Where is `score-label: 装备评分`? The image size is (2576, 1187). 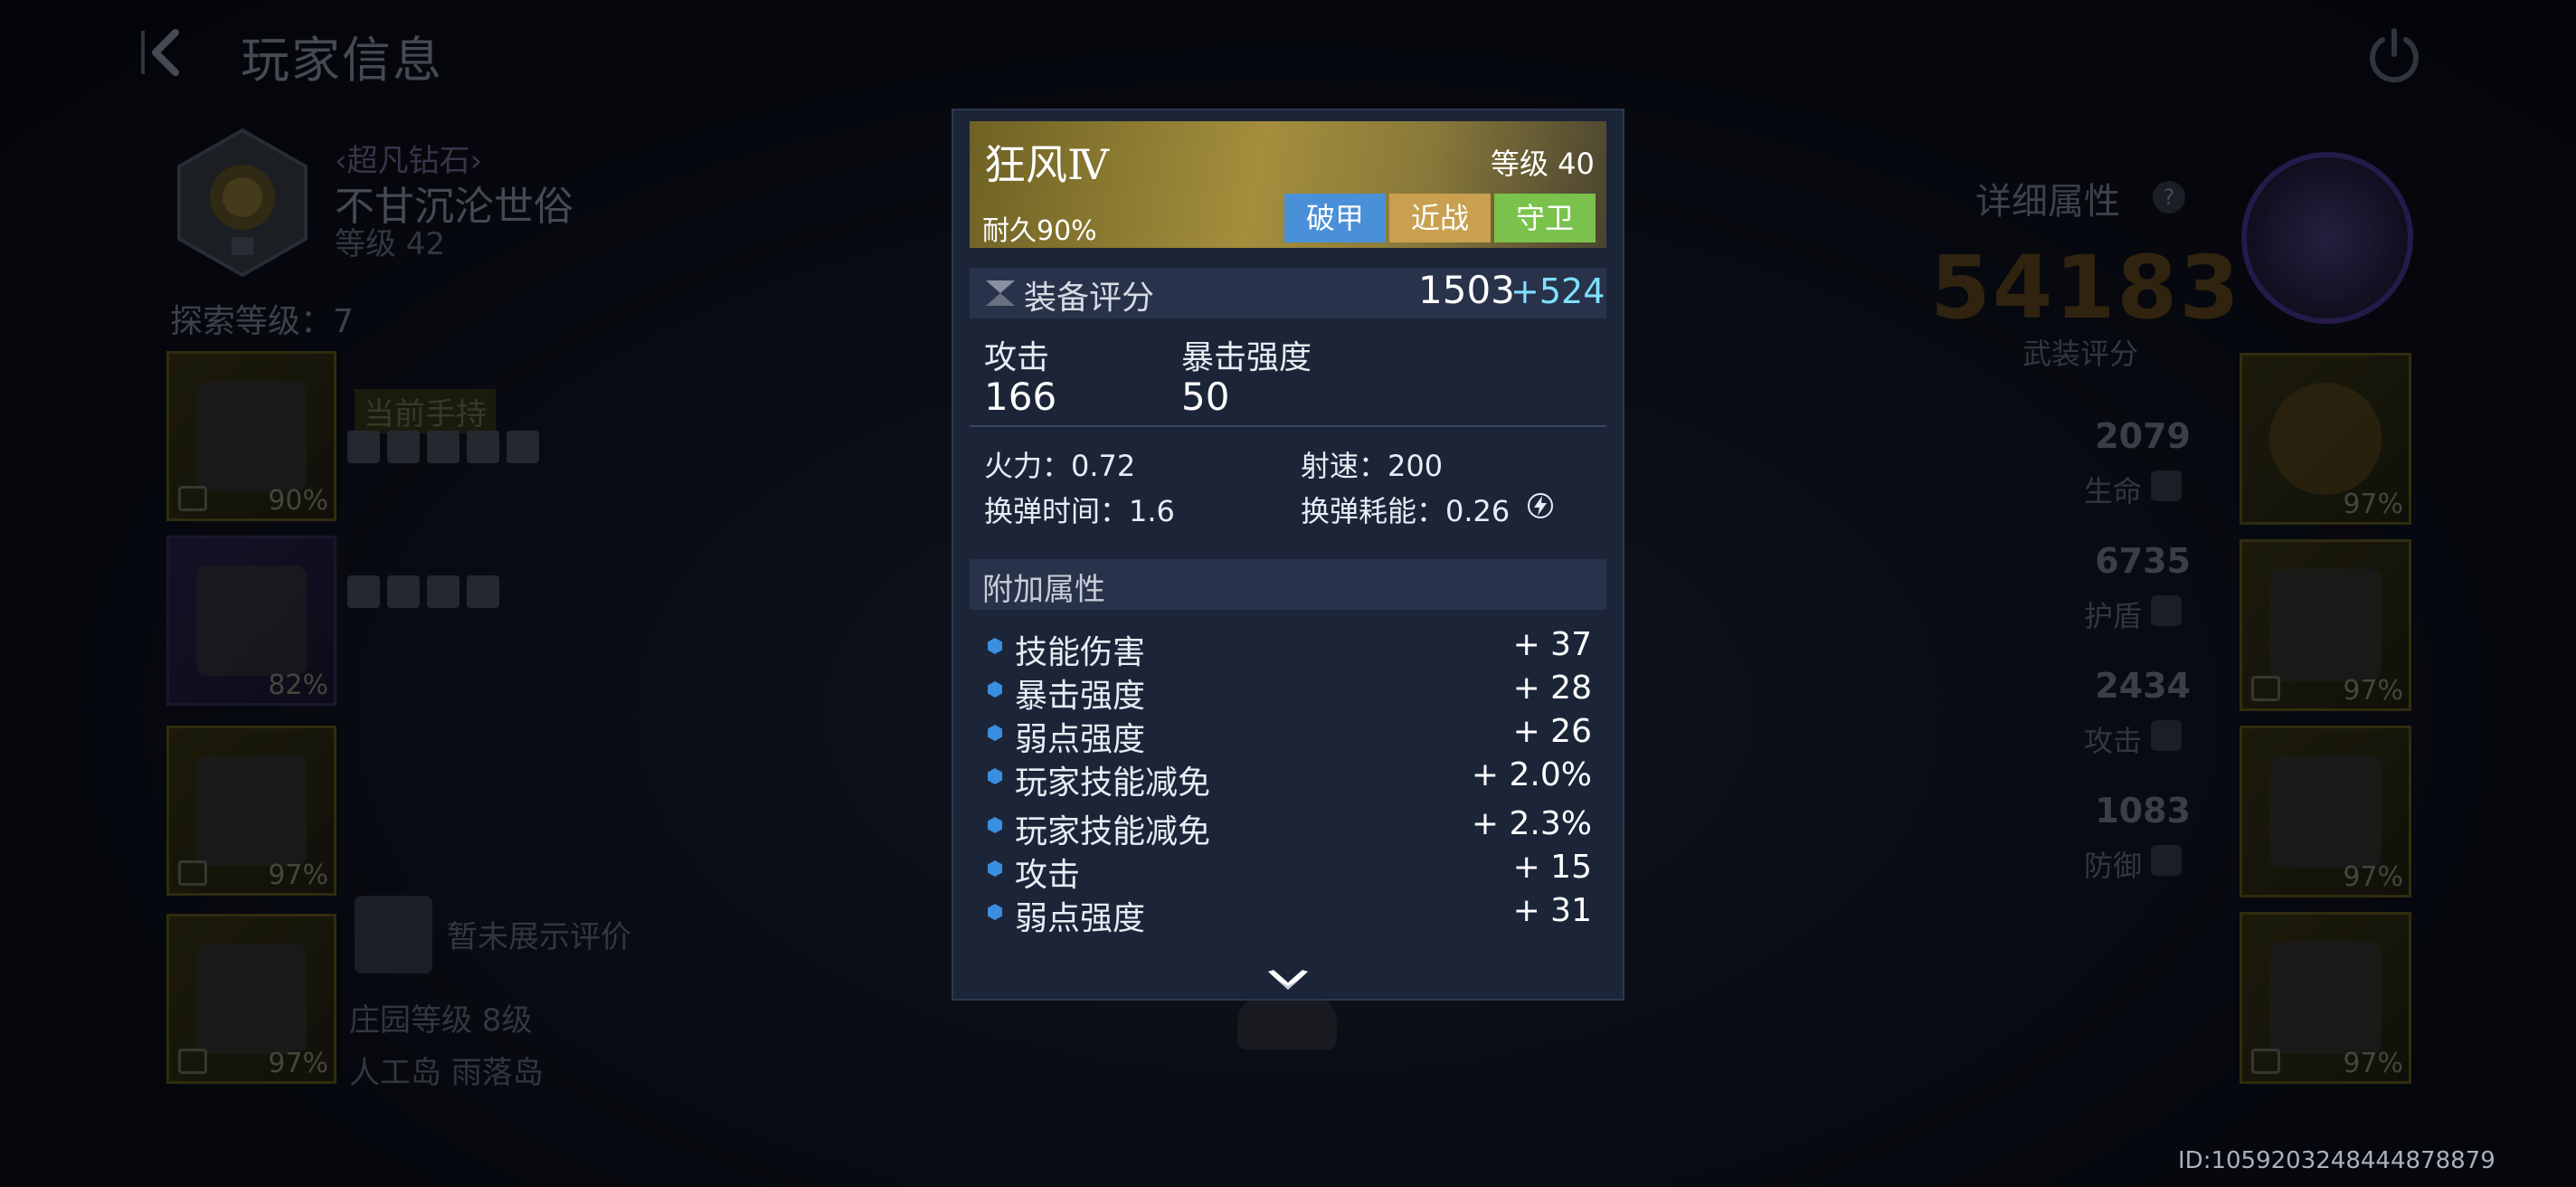
score-label: 装备评分 is located at coordinates (1089, 298).